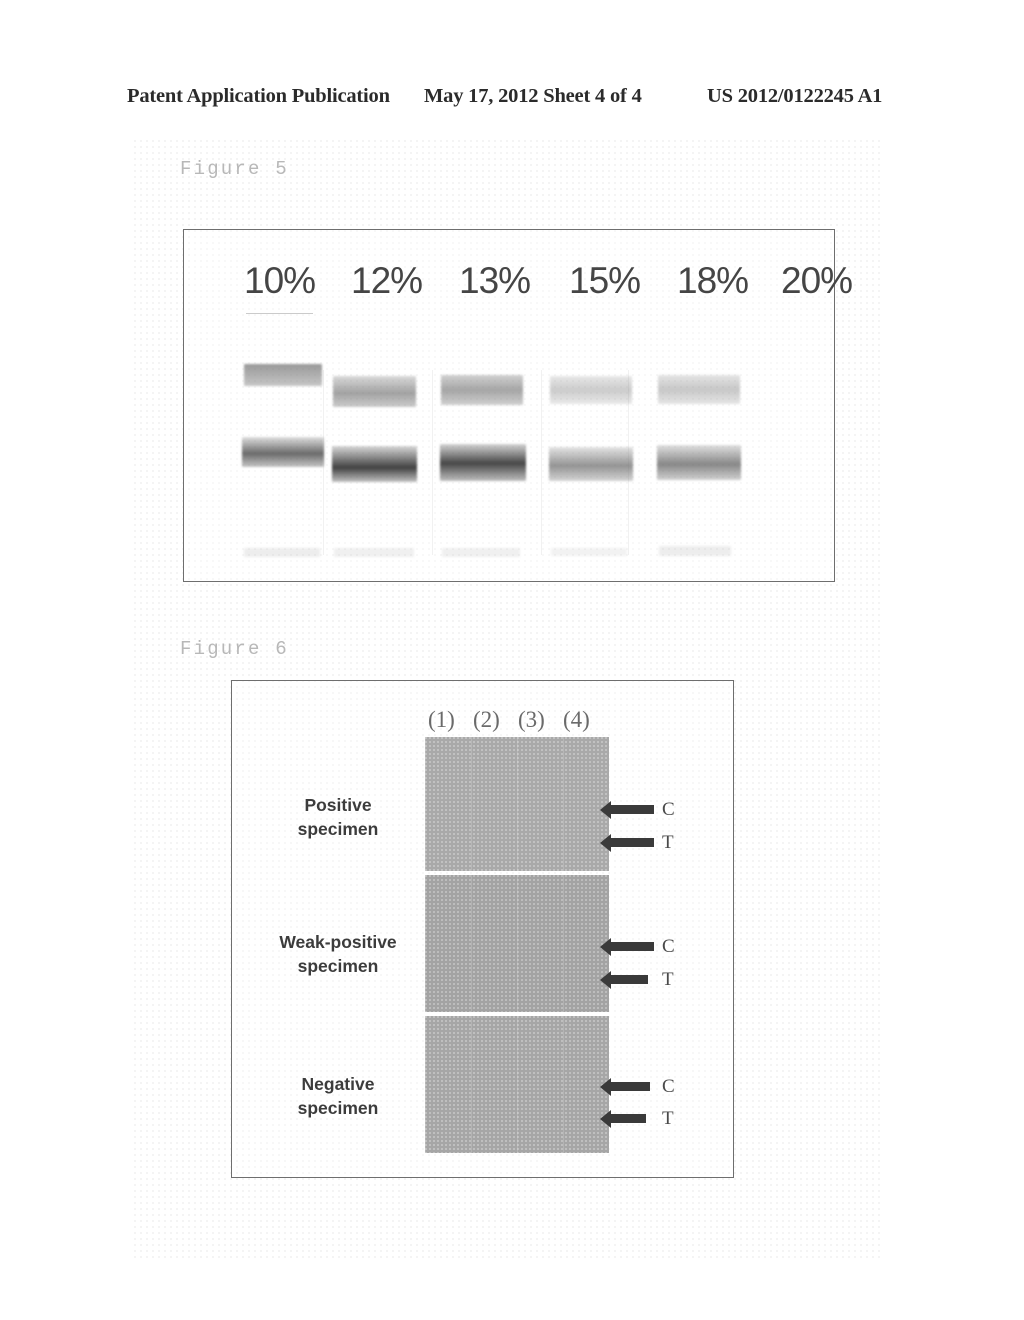  What do you see at coordinates (234, 169) in the screenshot?
I see `figure5-caption: Figure 5` at bounding box center [234, 169].